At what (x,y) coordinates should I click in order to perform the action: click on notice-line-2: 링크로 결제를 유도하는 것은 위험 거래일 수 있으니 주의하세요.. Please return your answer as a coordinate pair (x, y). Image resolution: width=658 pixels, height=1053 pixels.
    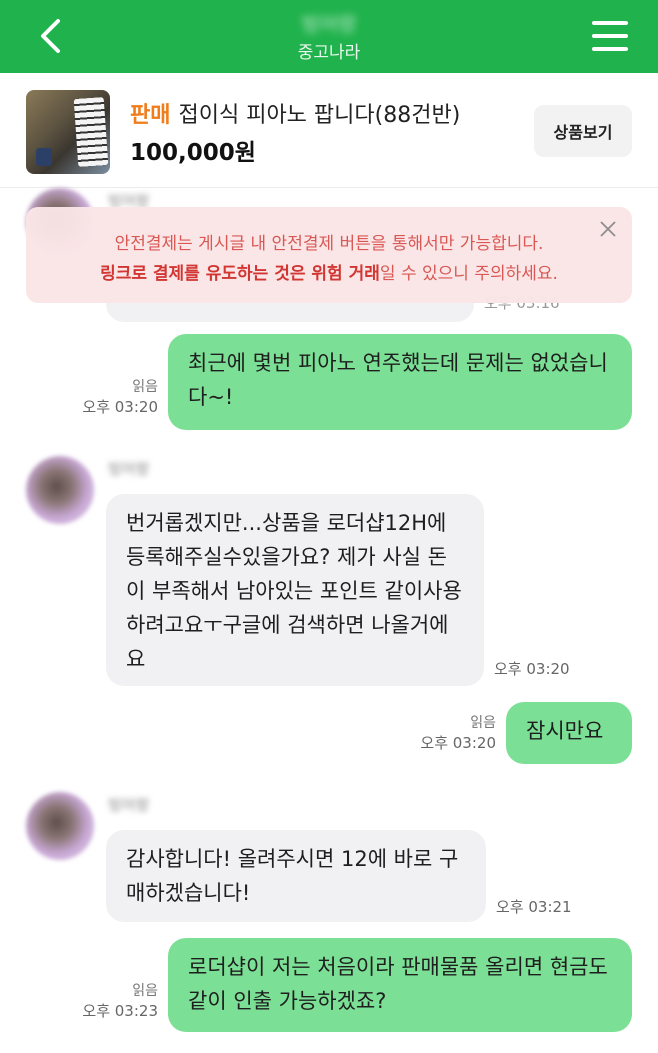
    Looking at the image, I should click on (329, 271).